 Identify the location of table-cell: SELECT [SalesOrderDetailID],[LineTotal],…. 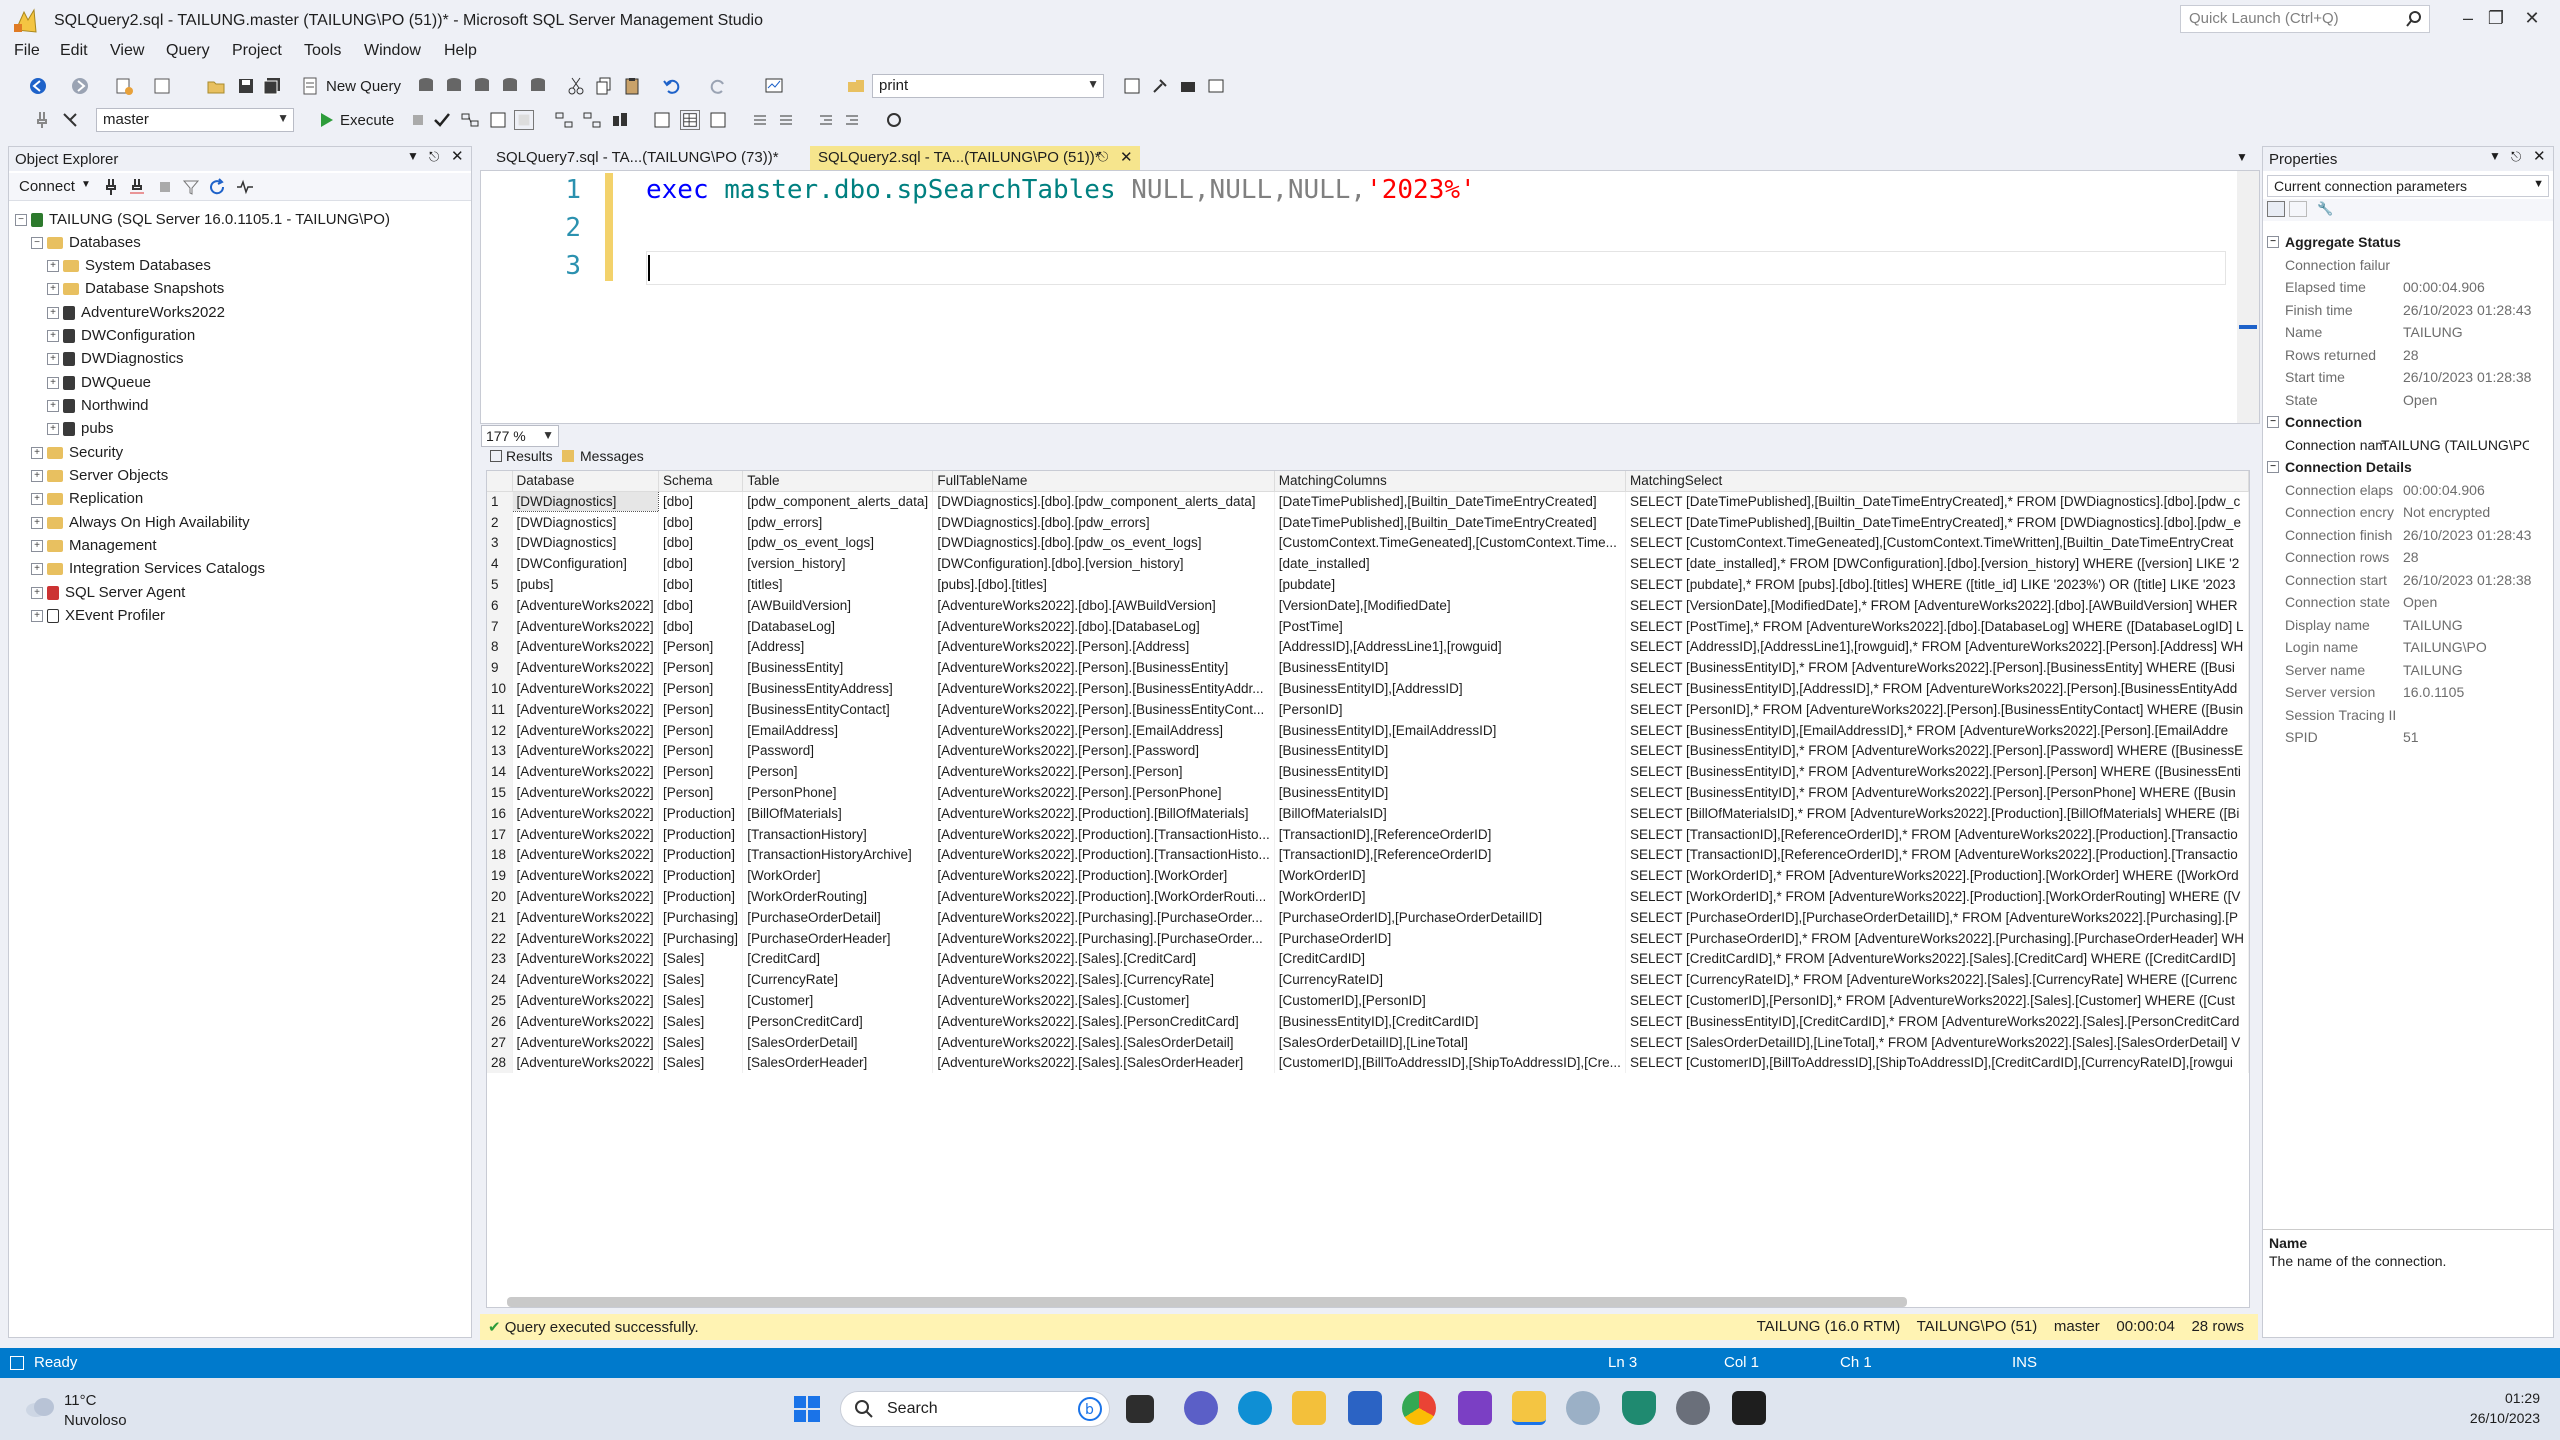
(1937, 1042).